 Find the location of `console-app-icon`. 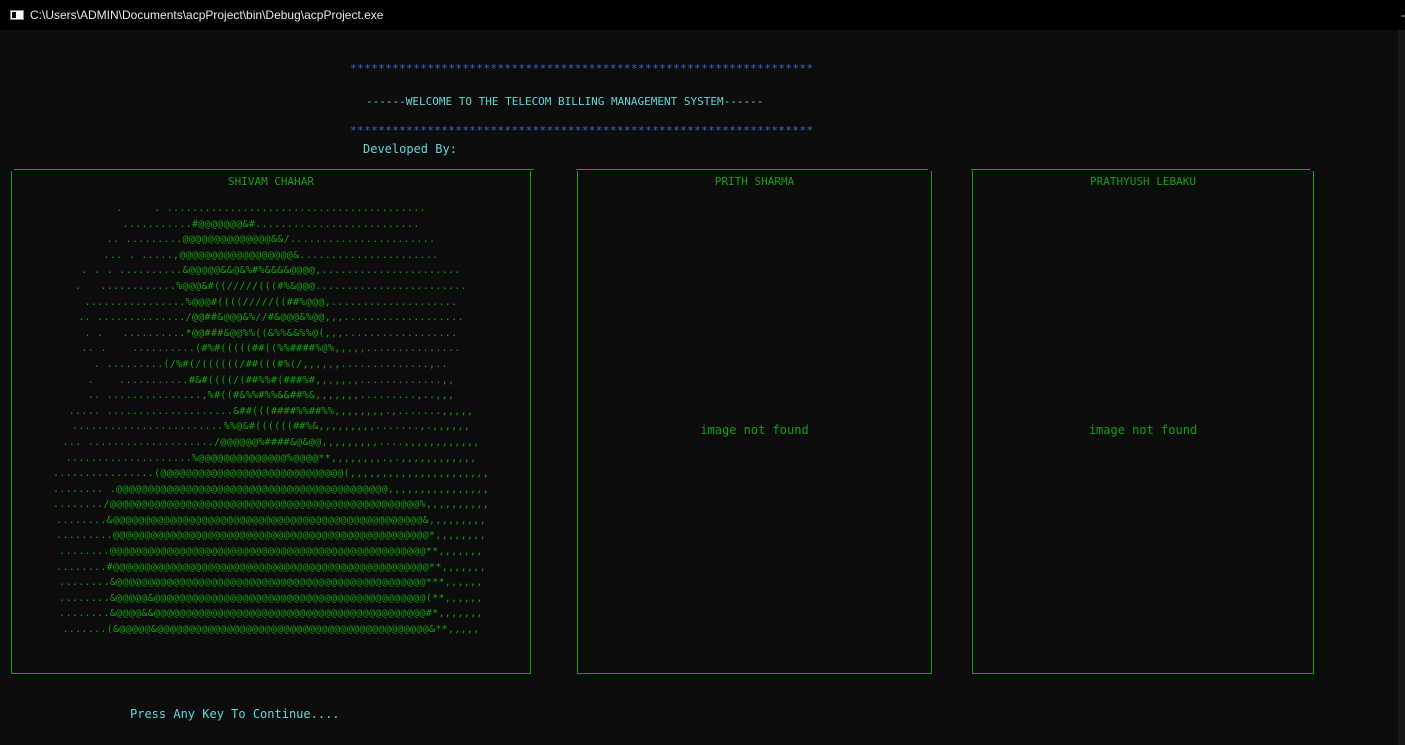

console-app-icon is located at coordinates (17, 15).